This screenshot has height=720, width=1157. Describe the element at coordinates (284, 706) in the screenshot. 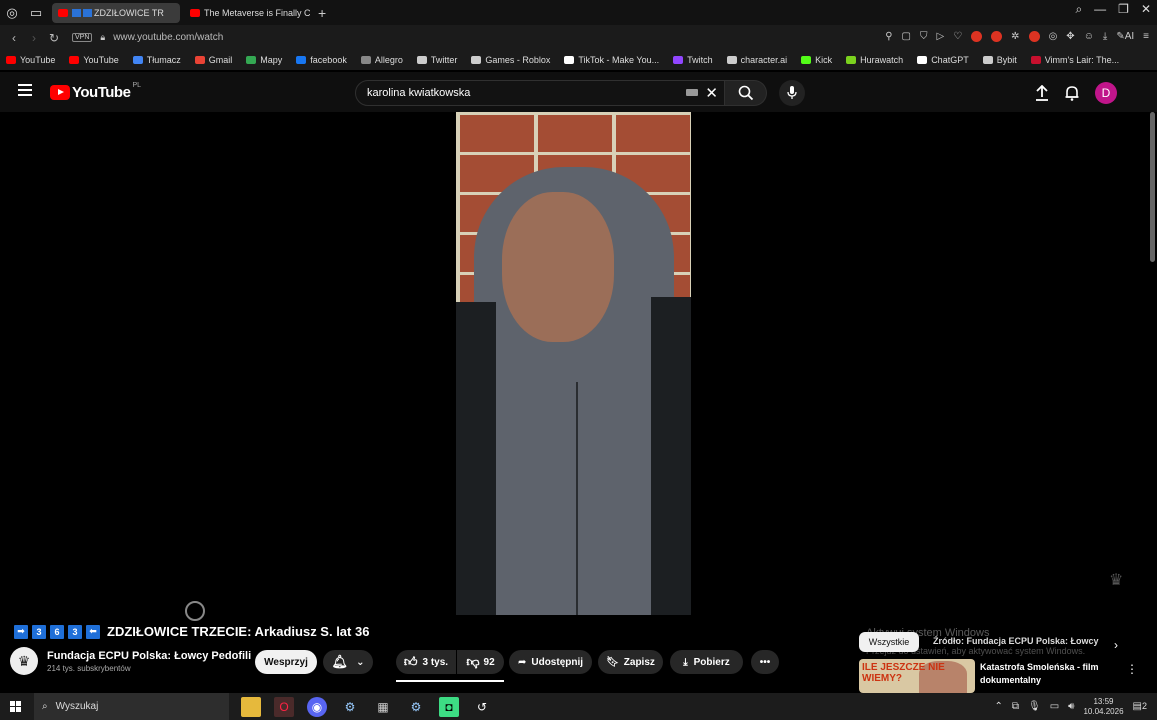

I see `opera-gx-icon: O` at that location.